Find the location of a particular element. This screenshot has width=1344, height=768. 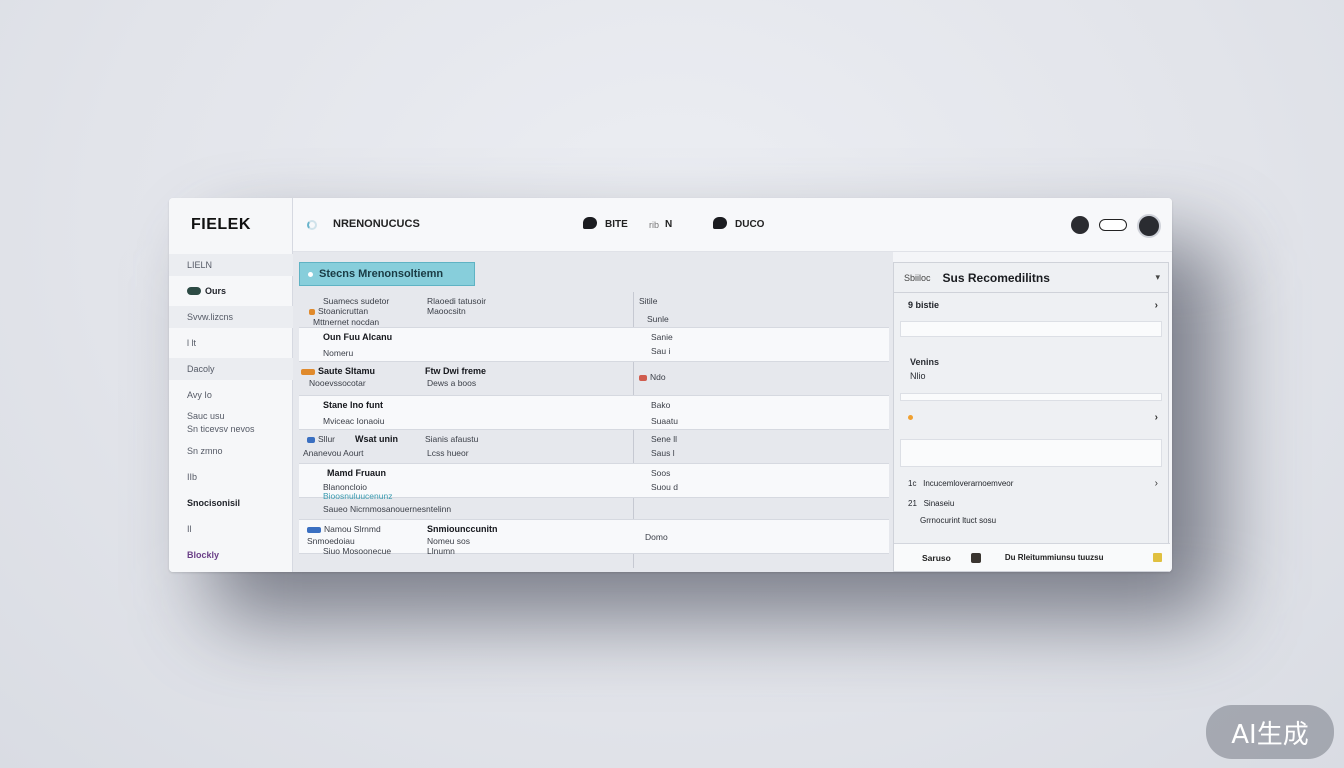

top-nav-duco: DUCO is located at coordinates (749, 224).